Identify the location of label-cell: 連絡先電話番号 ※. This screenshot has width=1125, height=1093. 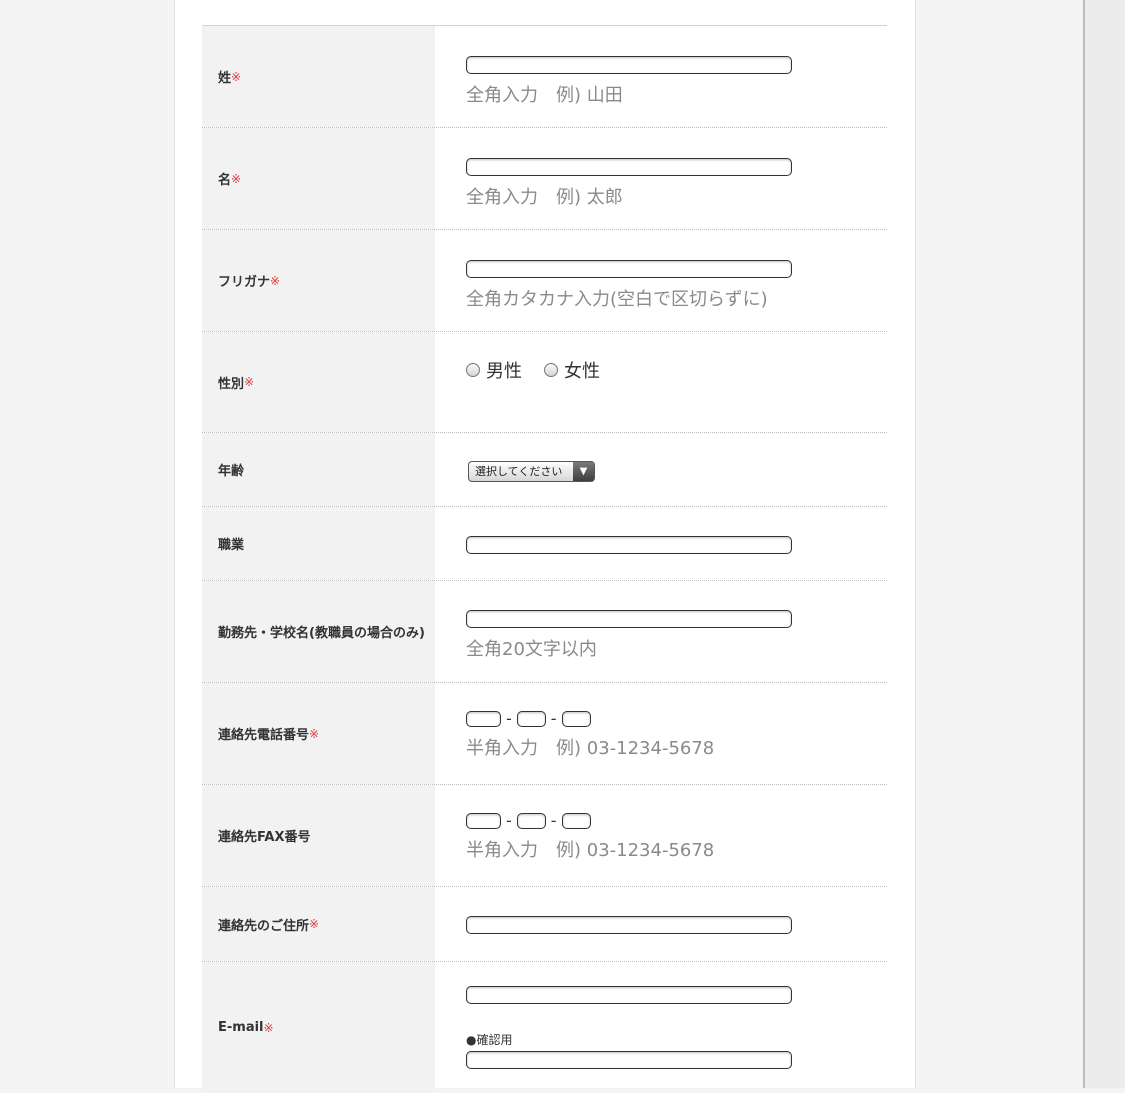
(318, 733).